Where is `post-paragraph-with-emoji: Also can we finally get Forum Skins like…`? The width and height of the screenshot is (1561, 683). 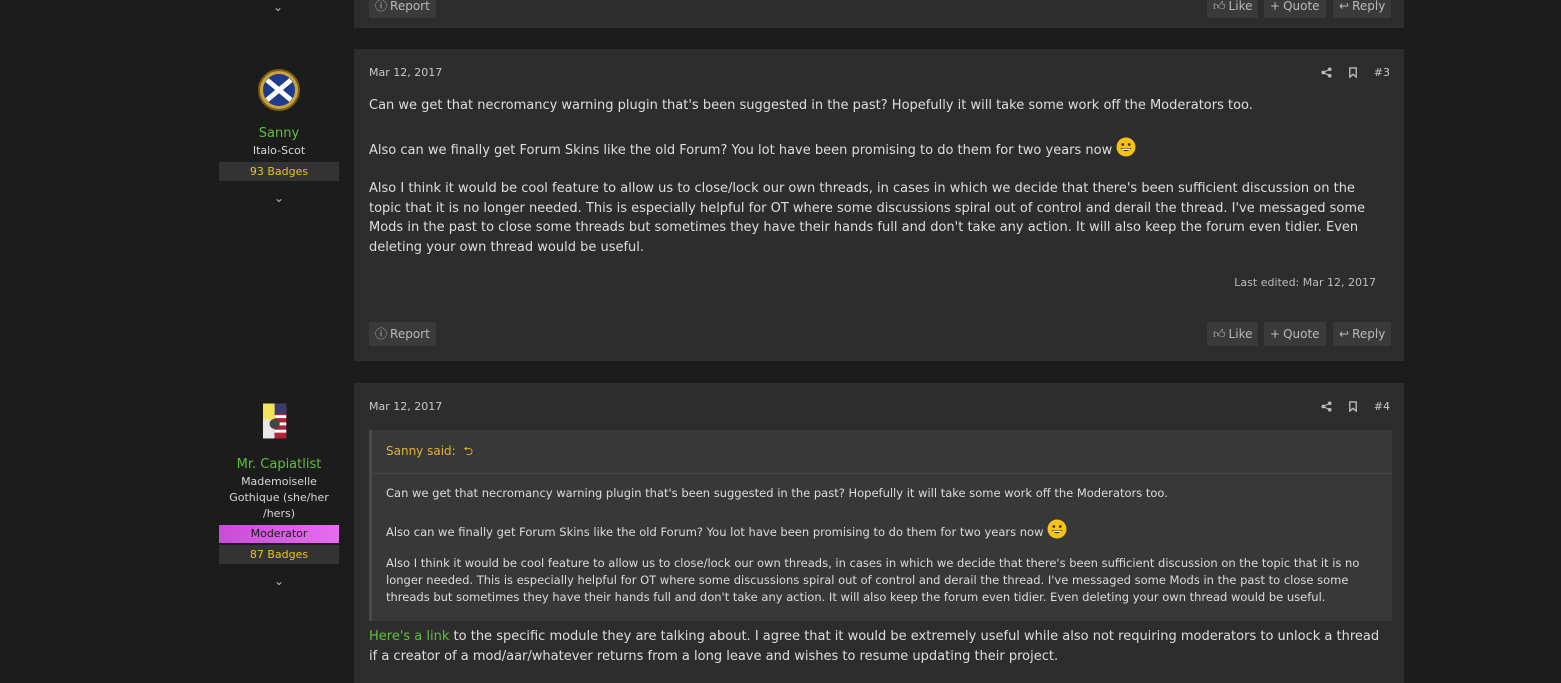
post-paragraph-with-emoji: Also can we finally get Forum Skins like… is located at coordinates (879, 149).